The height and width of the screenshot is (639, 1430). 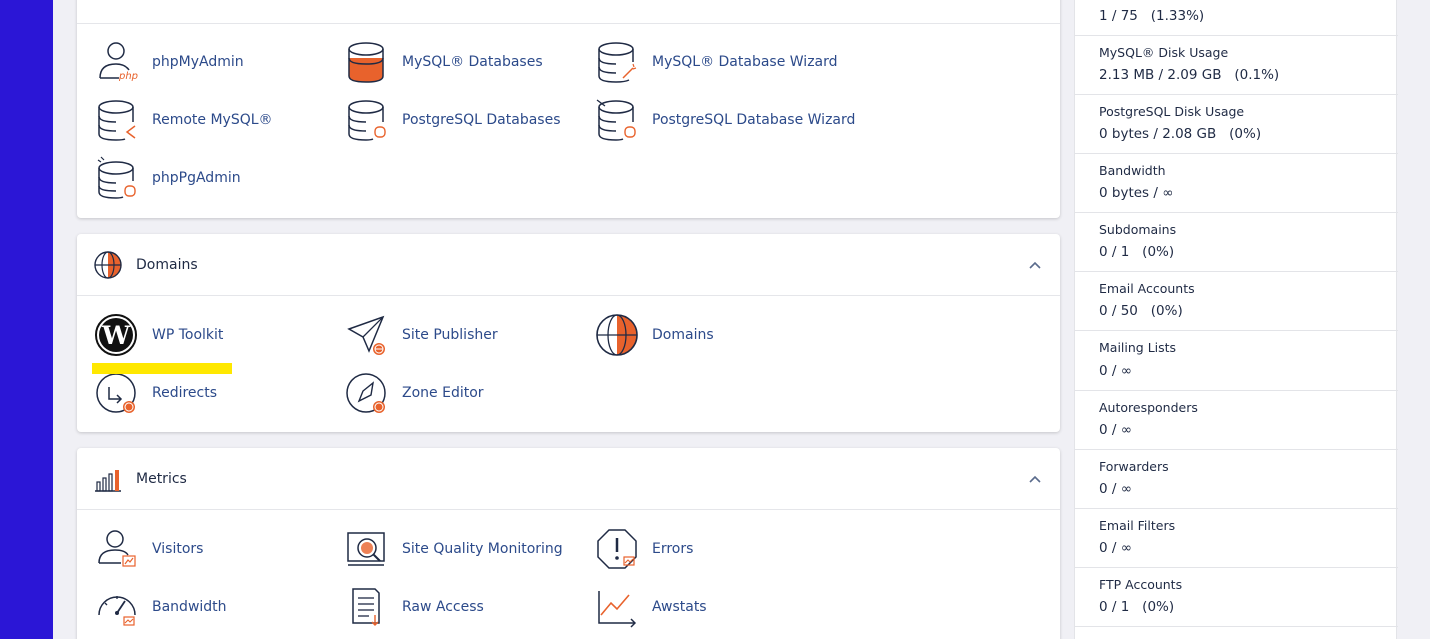 What do you see at coordinates (482, 549) in the screenshot?
I see `site-quality-label: Site Quality Monitoring` at bounding box center [482, 549].